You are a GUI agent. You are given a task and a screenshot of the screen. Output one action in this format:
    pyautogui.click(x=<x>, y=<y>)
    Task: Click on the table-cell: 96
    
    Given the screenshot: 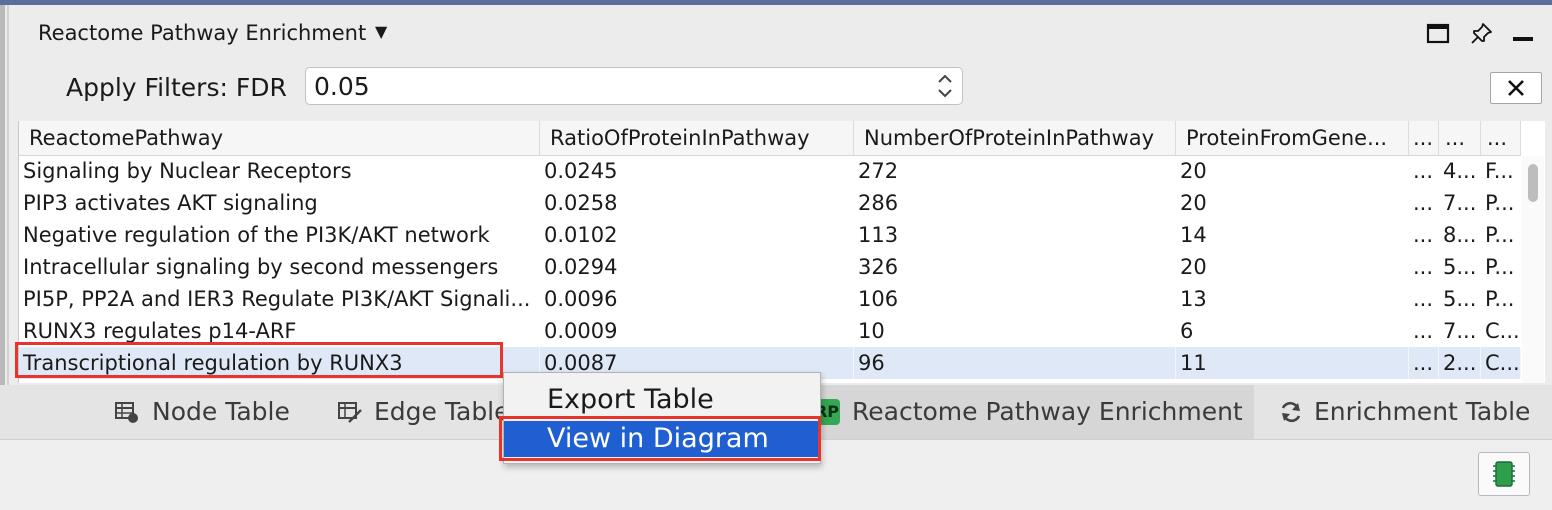 What is the action you would take?
    pyautogui.click(x=1015, y=363)
    